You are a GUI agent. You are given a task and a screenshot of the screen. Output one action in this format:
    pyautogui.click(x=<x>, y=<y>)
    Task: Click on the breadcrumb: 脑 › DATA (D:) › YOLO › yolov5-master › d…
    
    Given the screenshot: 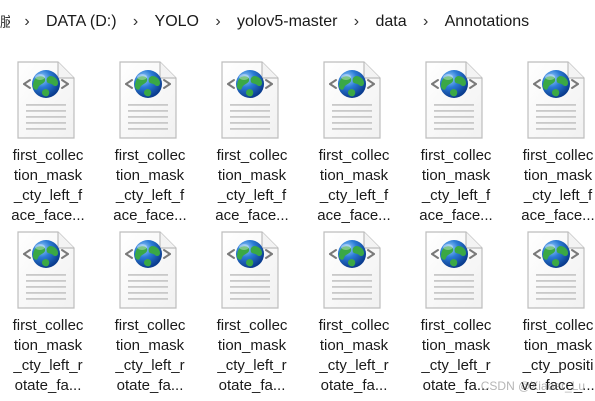 What is the action you would take?
    pyautogui.click(x=297, y=22)
    